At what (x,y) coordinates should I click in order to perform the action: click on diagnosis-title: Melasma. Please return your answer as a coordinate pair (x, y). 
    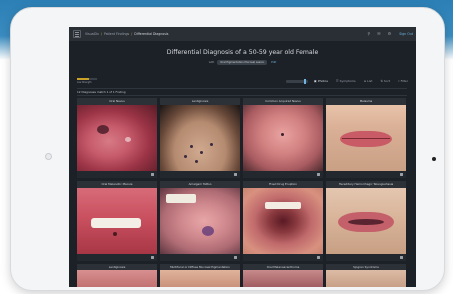
    Looking at the image, I should click on (366, 101).